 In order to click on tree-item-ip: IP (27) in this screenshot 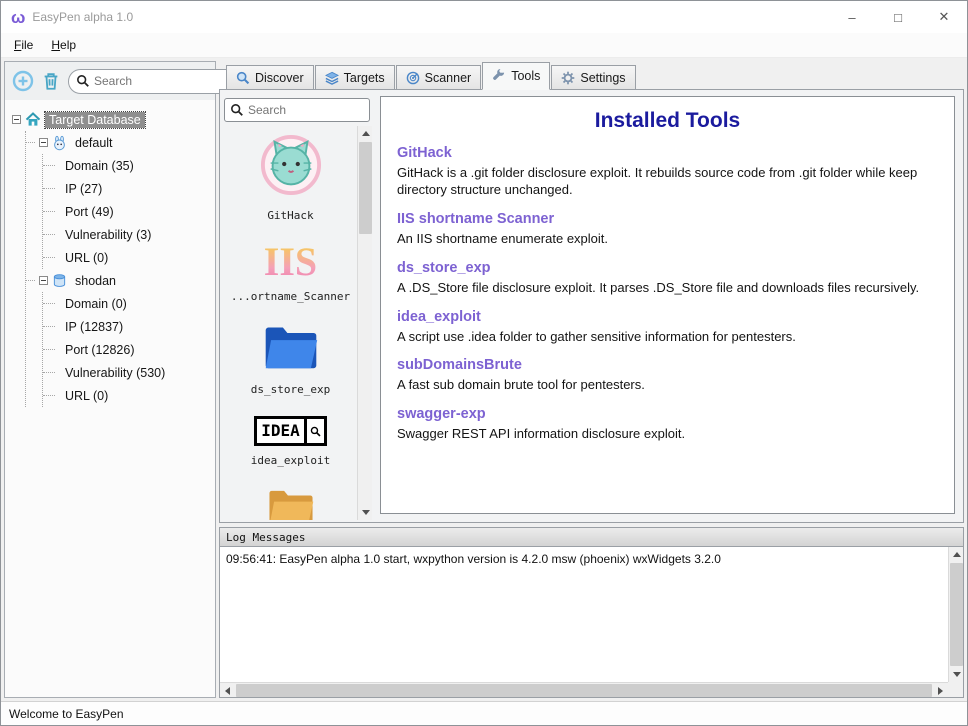, I will do `click(127, 188)`.